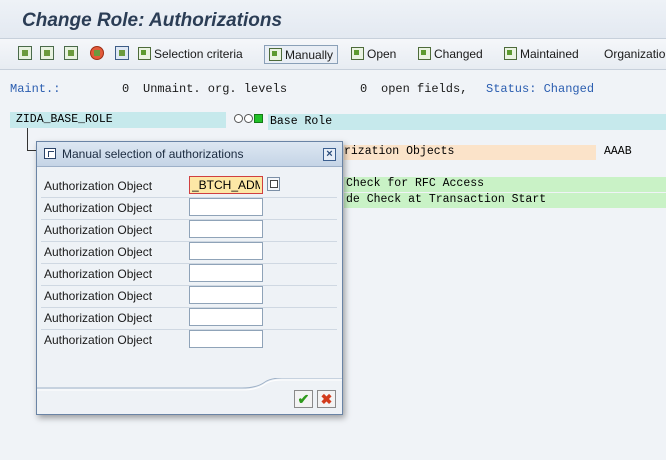 This screenshot has height=460, width=666. Describe the element at coordinates (382, 53) in the screenshot. I see `open-label: Open` at that location.